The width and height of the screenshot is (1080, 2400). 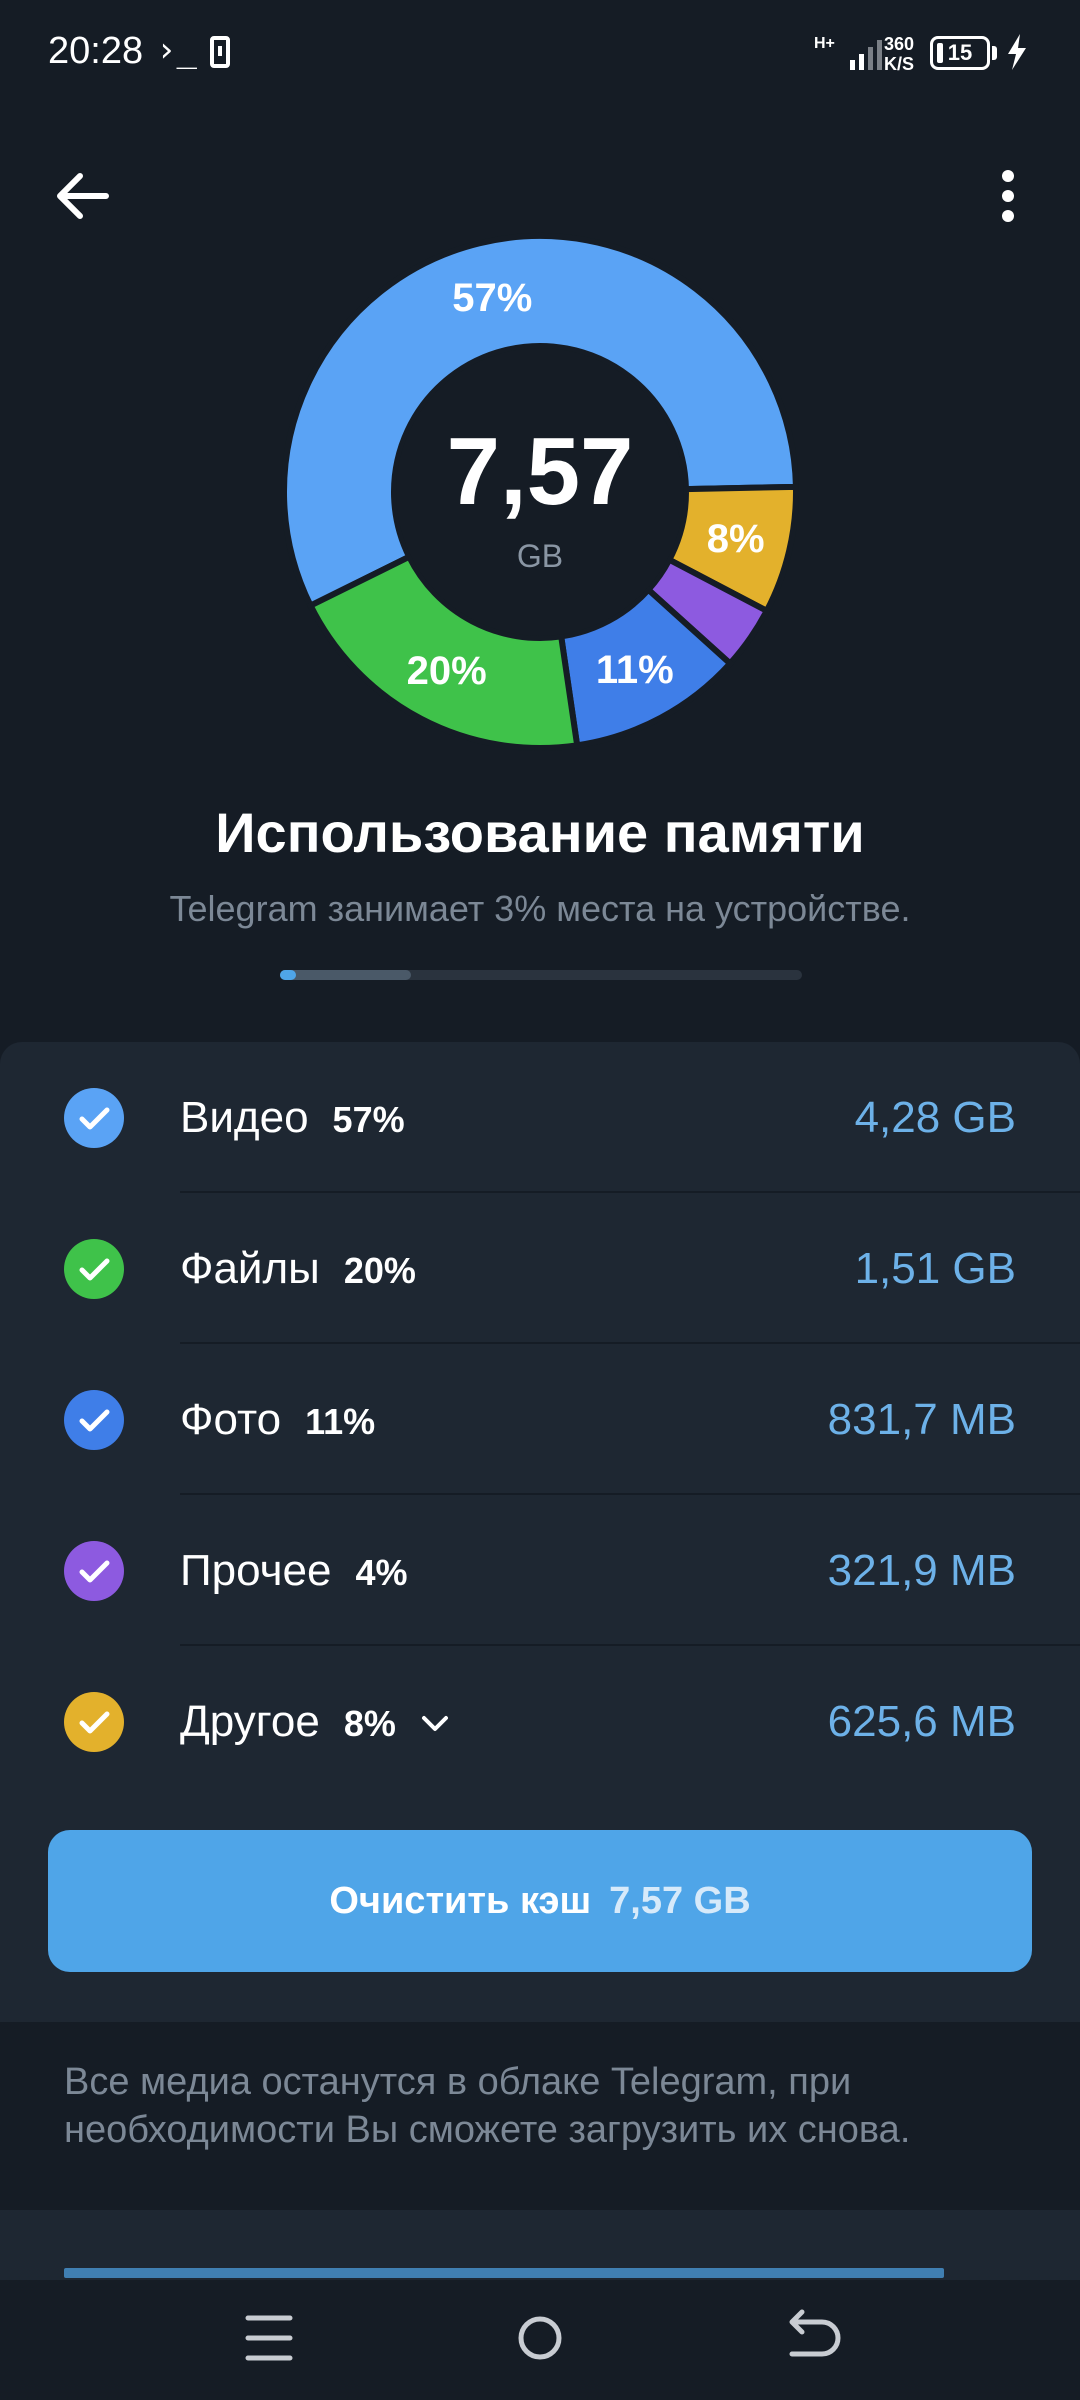 What do you see at coordinates (176, 50) in the screenshot?
I see `terminal-icon: ›_` at bounding box center [176, 50].